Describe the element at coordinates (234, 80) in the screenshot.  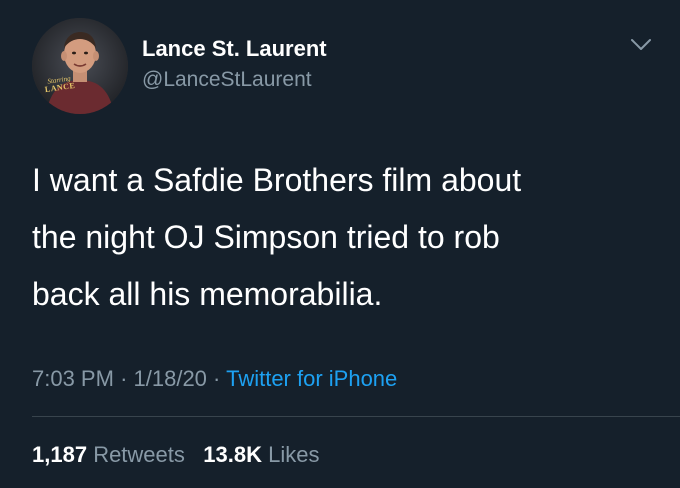
I see `user-handle: @LanceStLaurent` at that location.